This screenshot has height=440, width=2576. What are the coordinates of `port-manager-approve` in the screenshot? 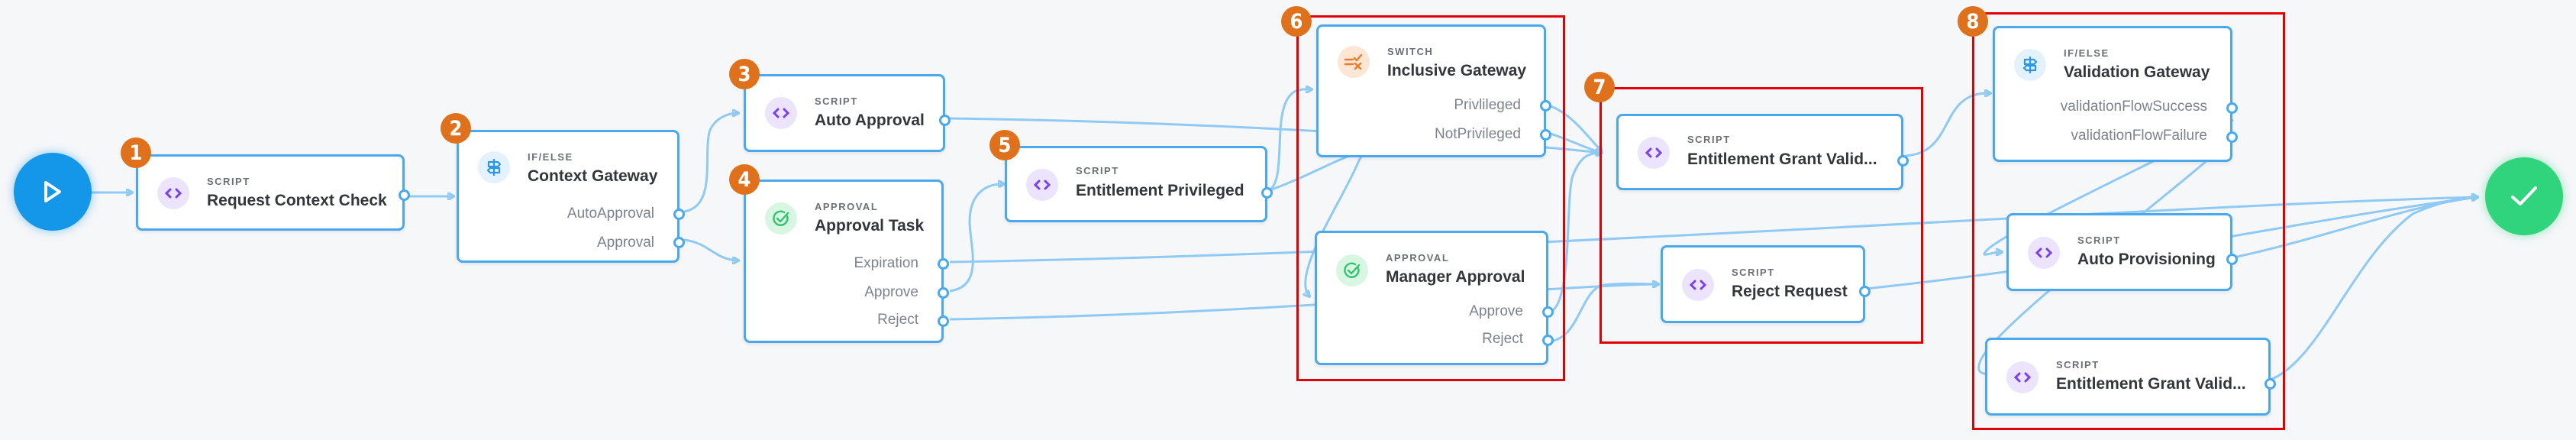 It's located at (1548, 312).